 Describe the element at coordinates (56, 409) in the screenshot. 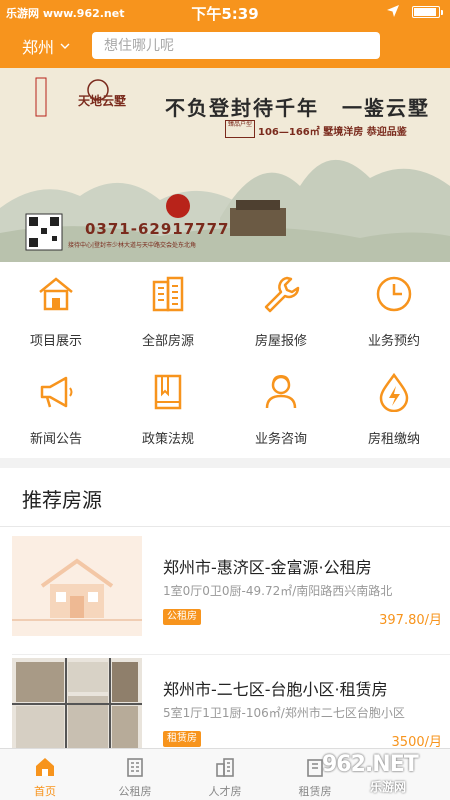

I see `grid-item-news: 新闻公告` at that location.